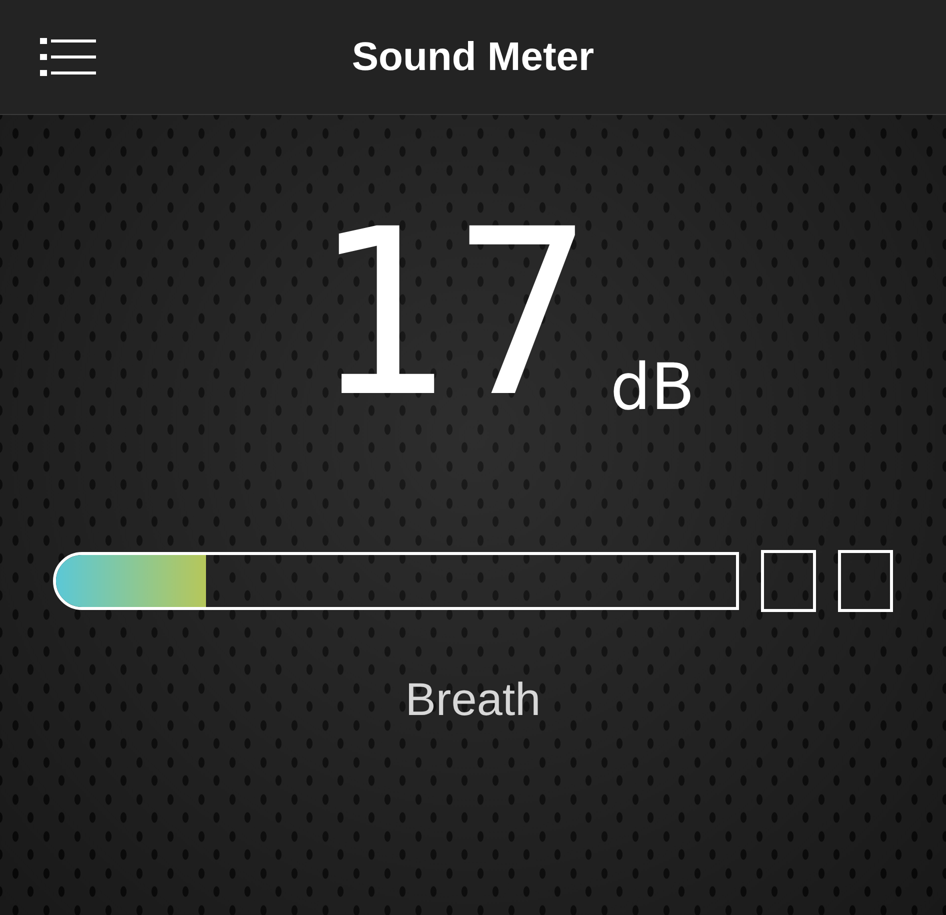  What do you see at coordinates (453, 315) in the screenshot?
I see `decibel-reading: 17` at bounding box center [453, 315].